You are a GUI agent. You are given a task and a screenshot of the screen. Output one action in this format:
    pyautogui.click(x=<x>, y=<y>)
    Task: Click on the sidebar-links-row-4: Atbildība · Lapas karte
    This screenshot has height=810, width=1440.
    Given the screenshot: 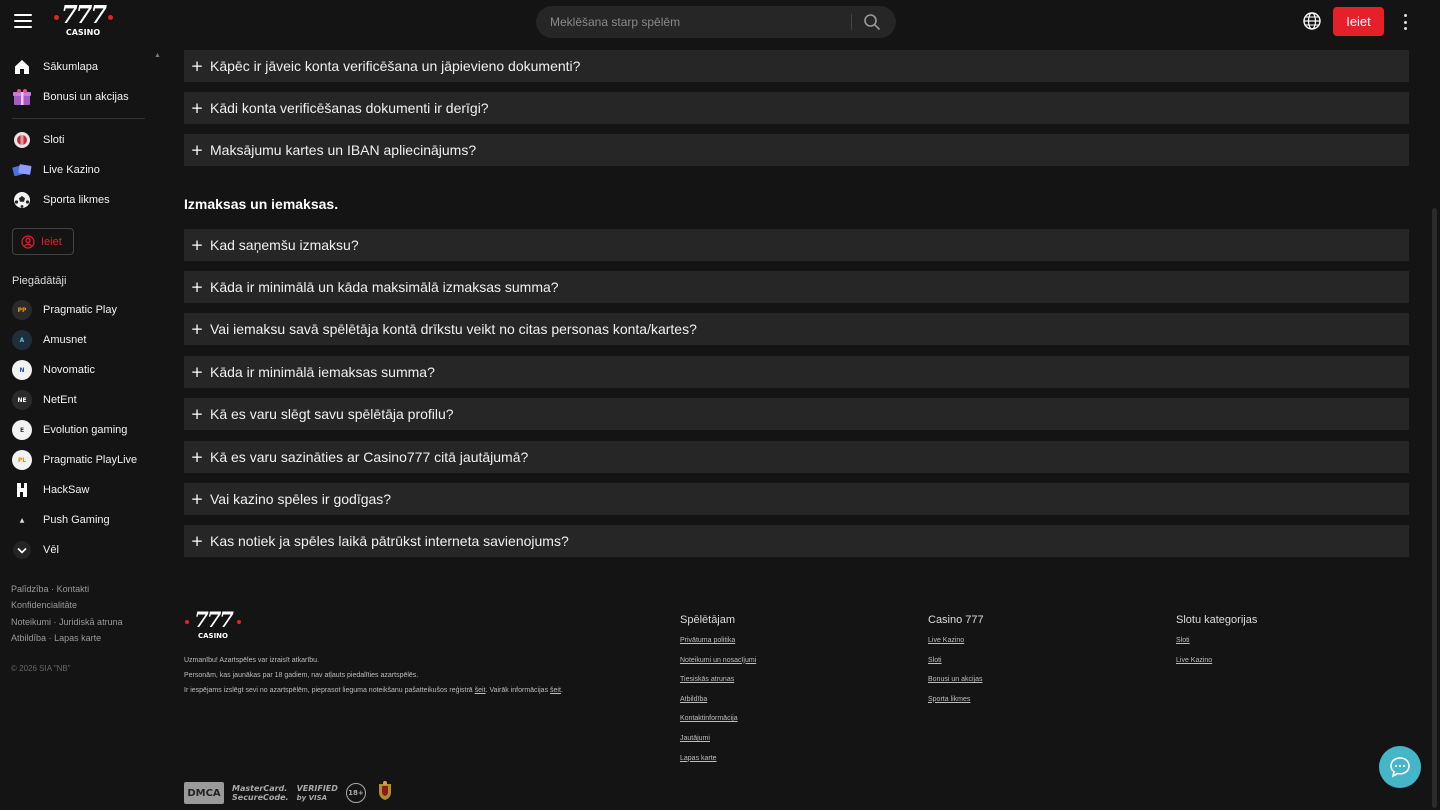 What is the action you would take?
    pyautogui.click(x=56, y=638)
    